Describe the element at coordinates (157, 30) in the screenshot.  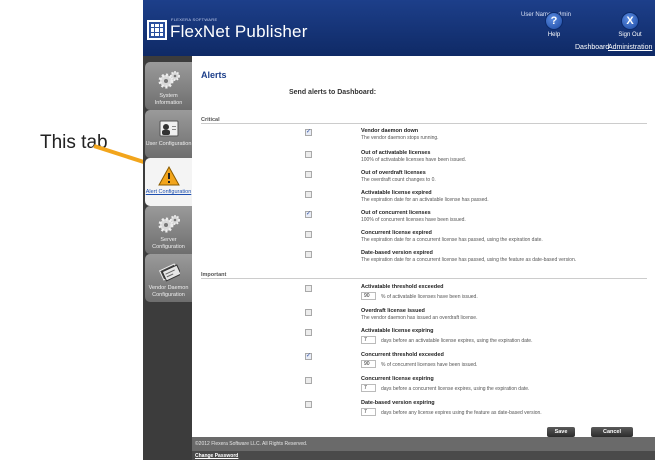
I see `flexnet-logo-icon` at that location.